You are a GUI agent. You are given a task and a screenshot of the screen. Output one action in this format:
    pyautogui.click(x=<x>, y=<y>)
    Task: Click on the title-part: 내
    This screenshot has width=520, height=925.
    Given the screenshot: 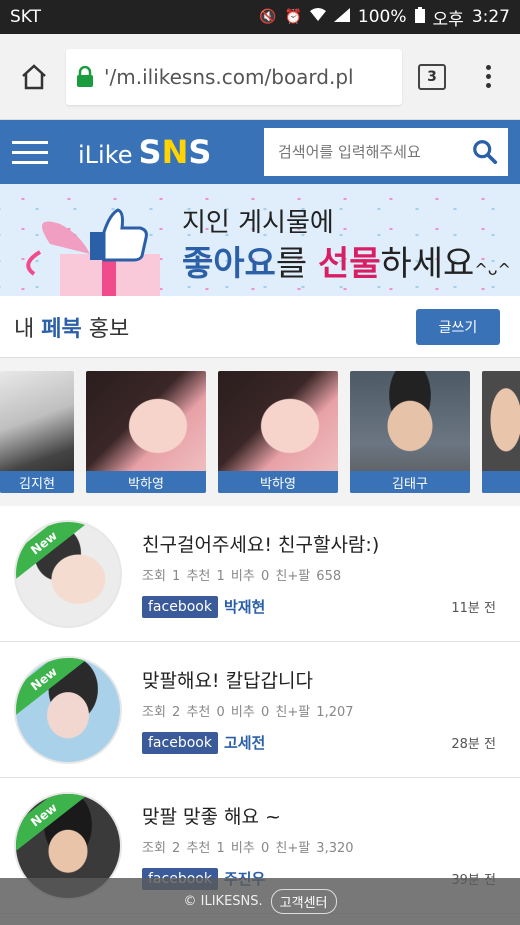 What is the action you would take?
    pyautogui.click(x=28, y=329)
    